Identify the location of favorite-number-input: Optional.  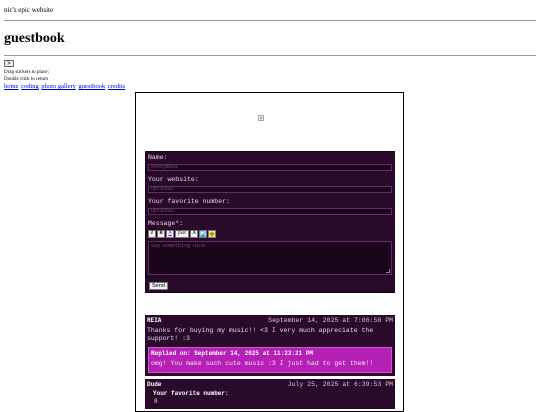
(270, 211).